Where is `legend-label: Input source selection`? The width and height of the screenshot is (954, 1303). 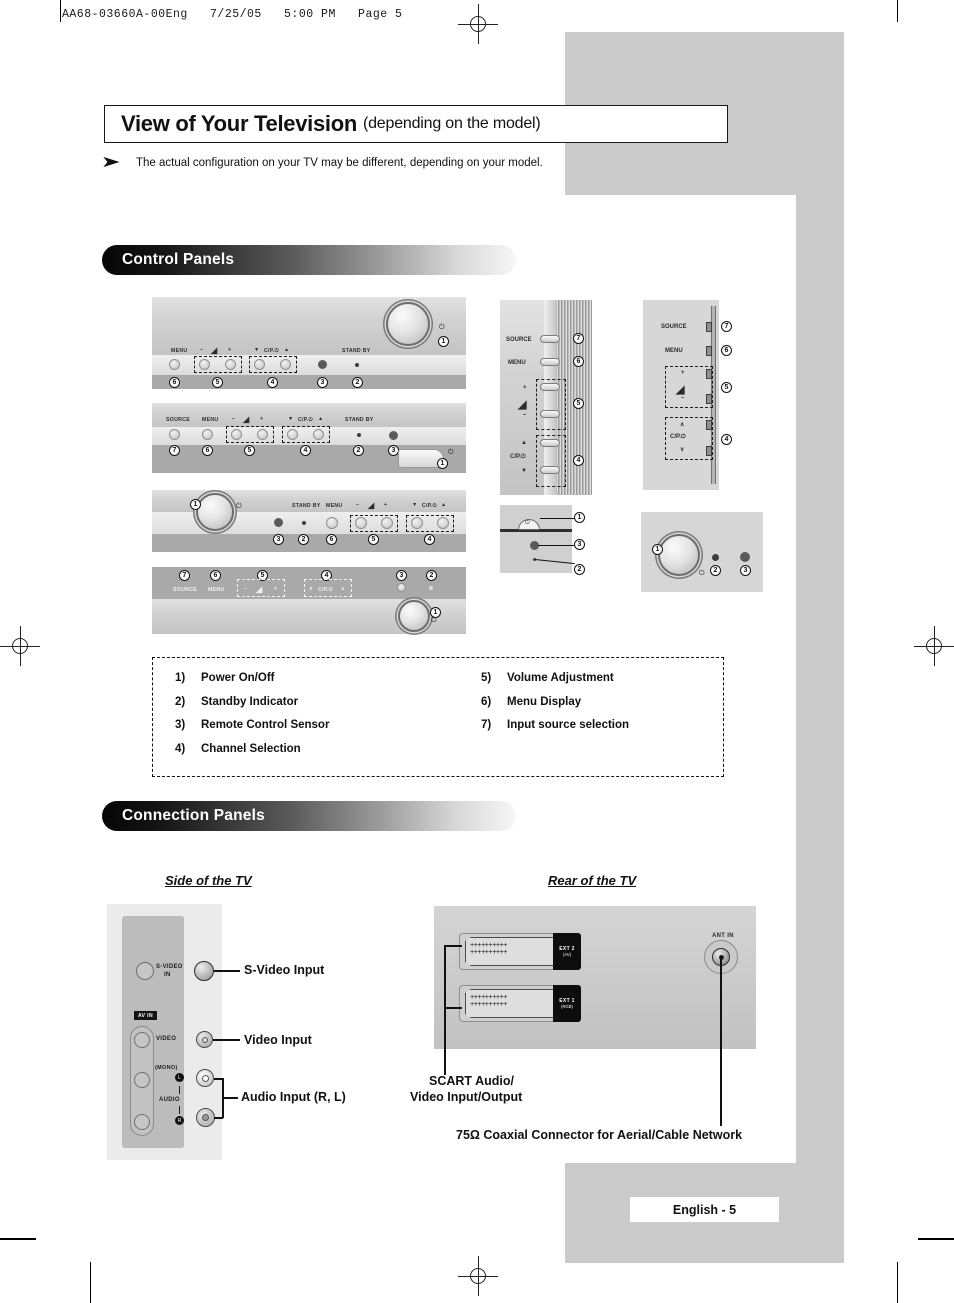
legend-label: Input source selection is located at coordinates (568, 725).